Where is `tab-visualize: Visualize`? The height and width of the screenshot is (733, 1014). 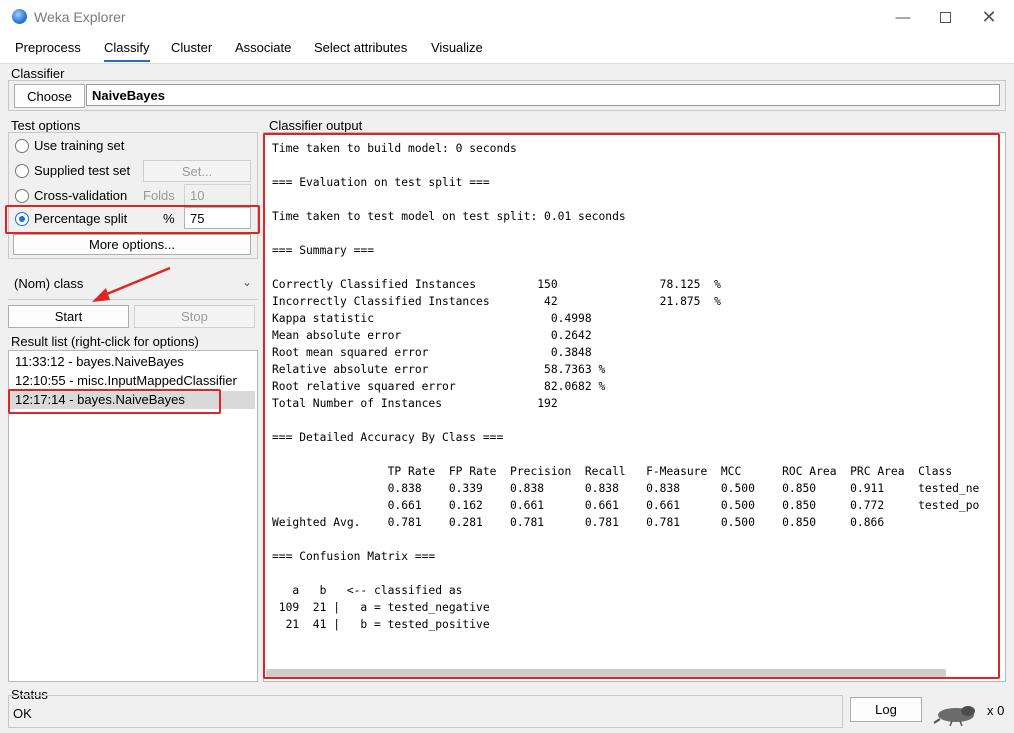
tab-visualize: Visualize is located at coordinates (457, 47).